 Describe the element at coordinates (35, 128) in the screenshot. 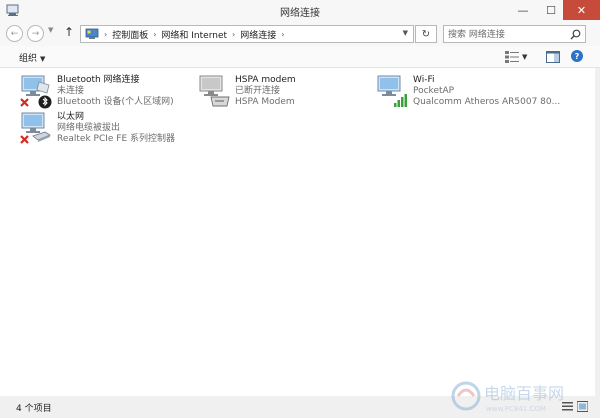

I see `ethernet-network-icon` at that location.